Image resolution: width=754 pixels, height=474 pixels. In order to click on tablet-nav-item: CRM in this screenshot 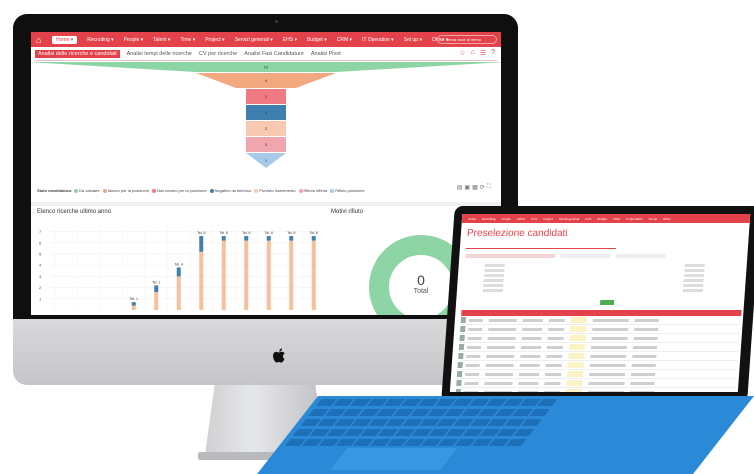, I will do `click(616, 219)`.